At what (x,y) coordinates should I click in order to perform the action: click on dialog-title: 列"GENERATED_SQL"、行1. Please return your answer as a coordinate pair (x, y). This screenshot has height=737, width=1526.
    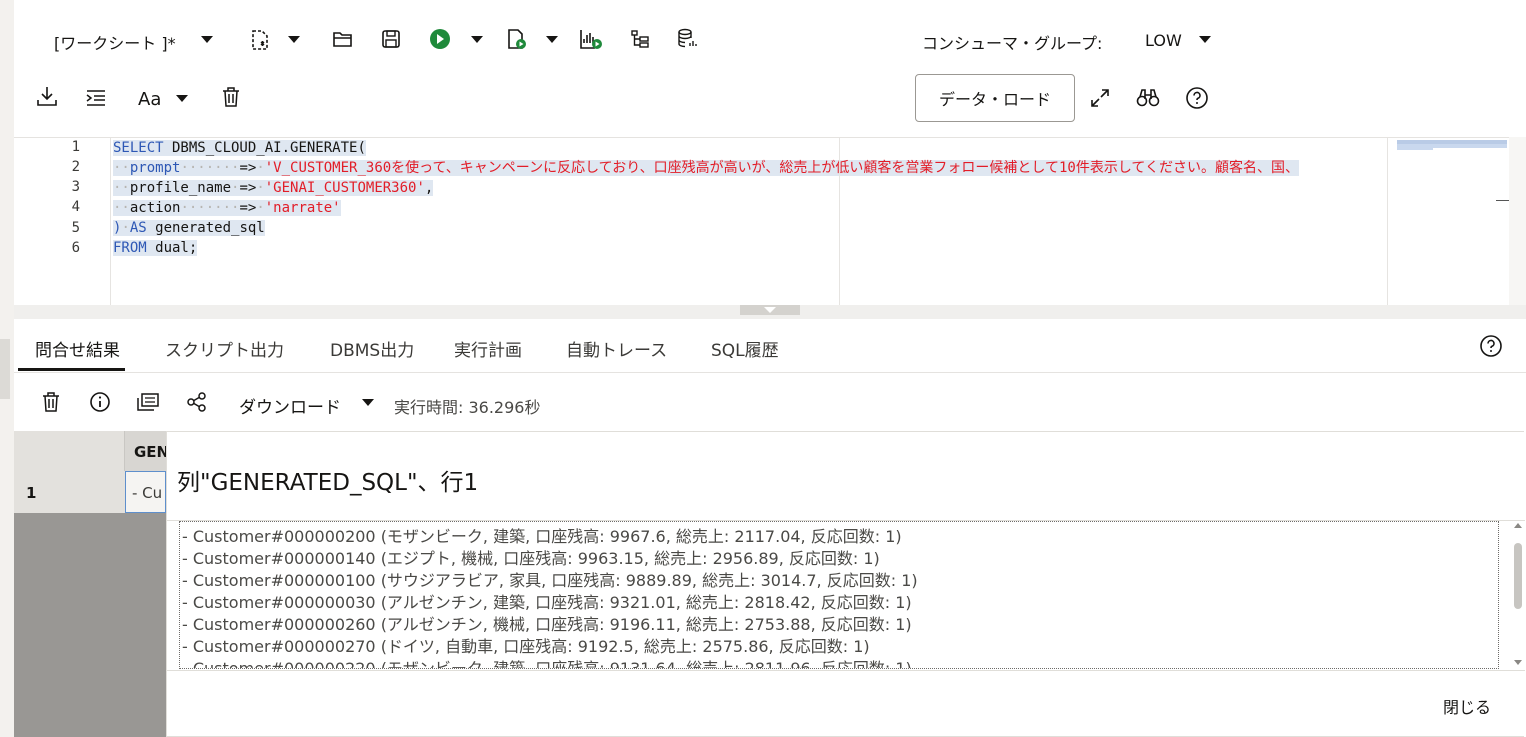
    Looking at the image, I should click on (328, 483).